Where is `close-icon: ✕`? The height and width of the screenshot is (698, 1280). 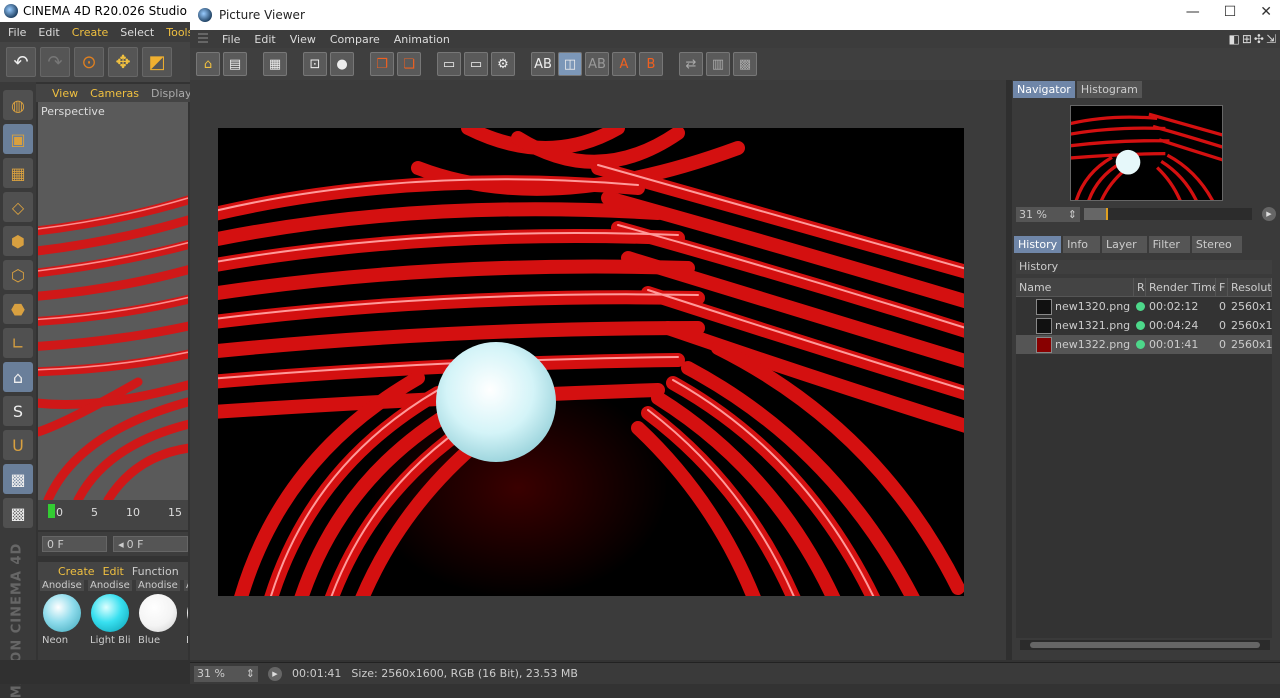 close-icon: ✕ is located at coordinates (1266, 12).